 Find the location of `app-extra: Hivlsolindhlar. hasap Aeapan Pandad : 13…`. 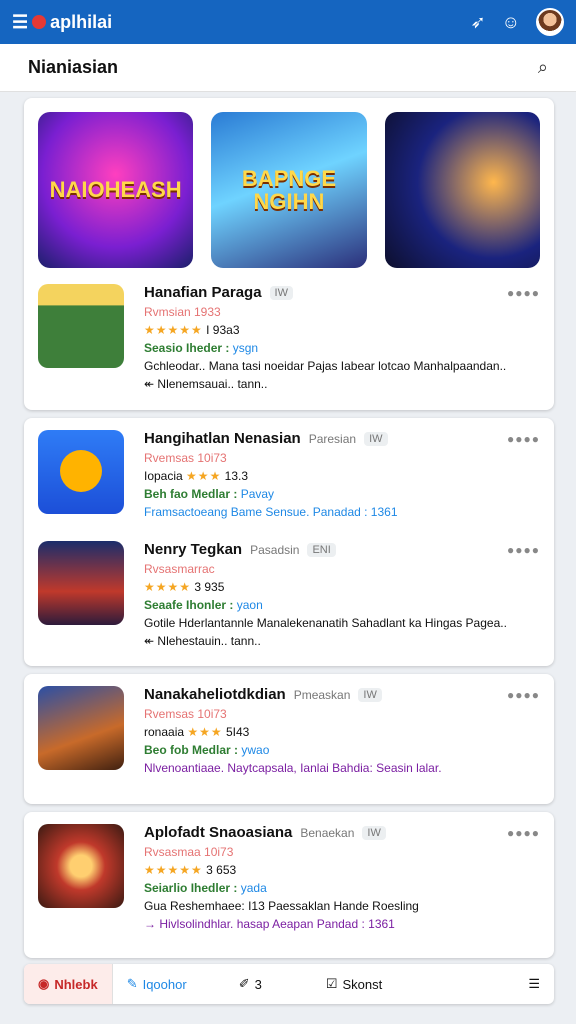

app-extra: Hivlsolindhlar. hasap Aeapan Pandad : 13… is located at coordinates (277, 924).